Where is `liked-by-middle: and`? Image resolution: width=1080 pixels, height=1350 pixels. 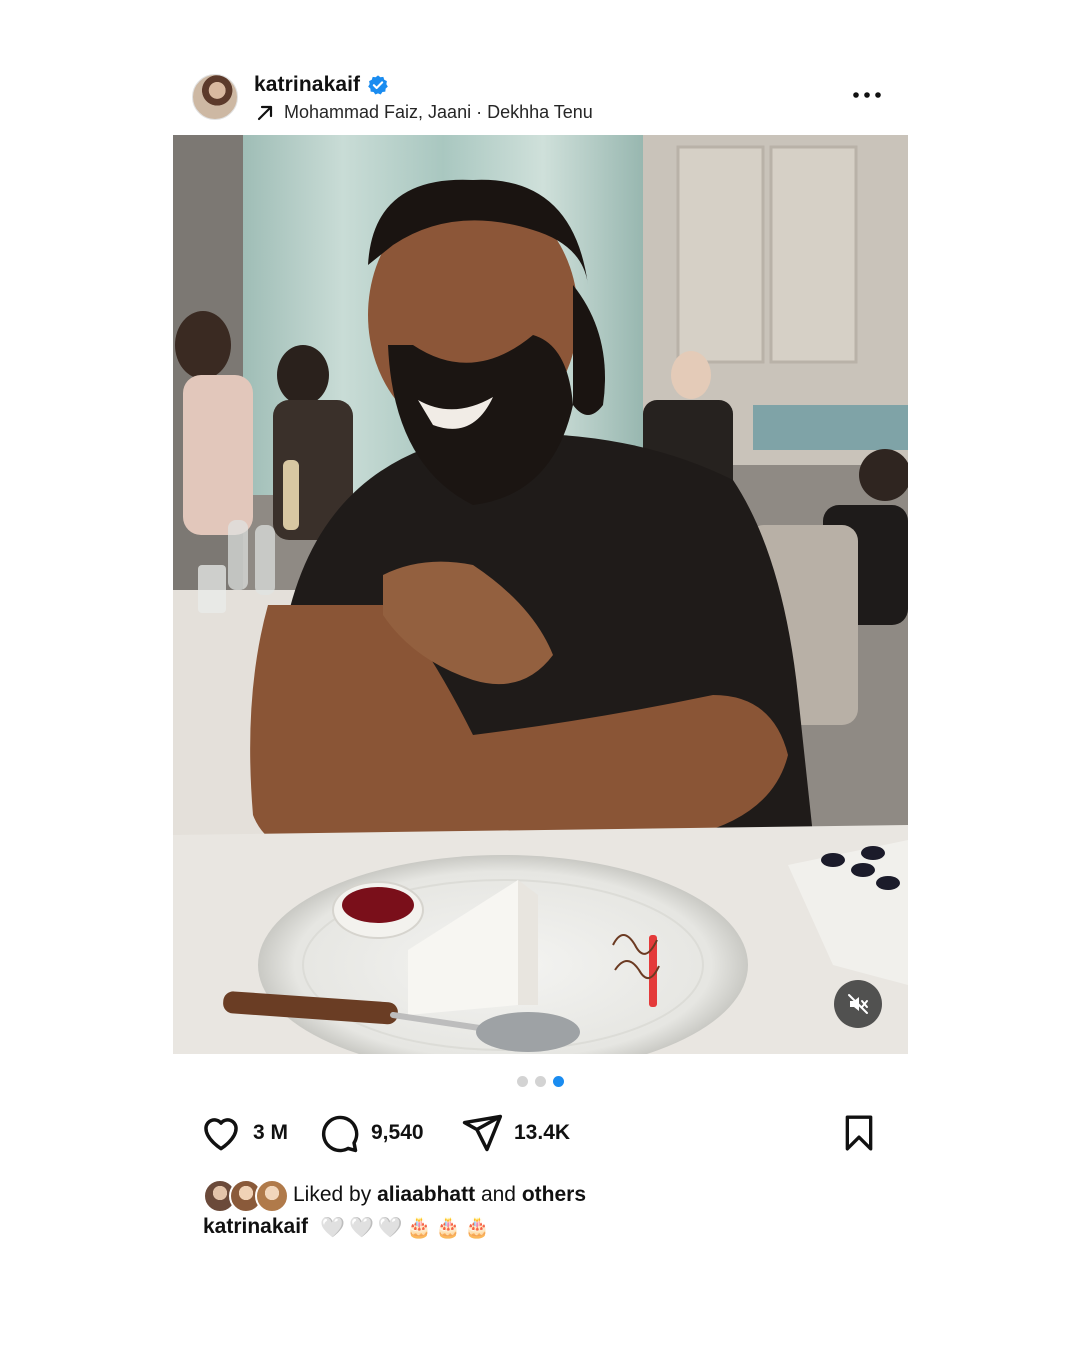 liked-by-middle: and is located at coordinates (498, 1194).